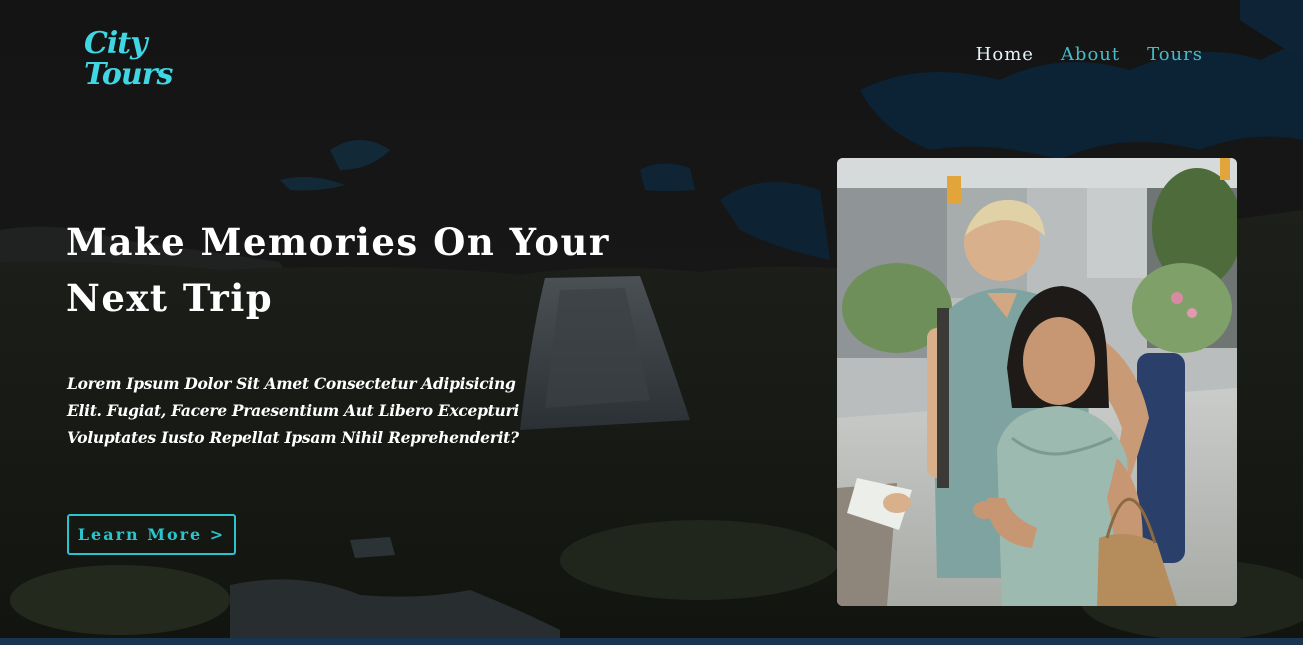  What do you see at coordinates (151, 534) in the screenshot?
I see `learn-more-button: Learn More >` at bounding box center [151, 534].